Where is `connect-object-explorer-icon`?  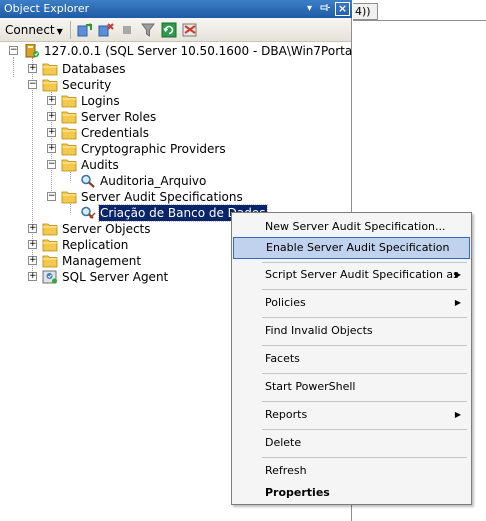
connect-object-explorer-icon is located at coordinates (85, 30).